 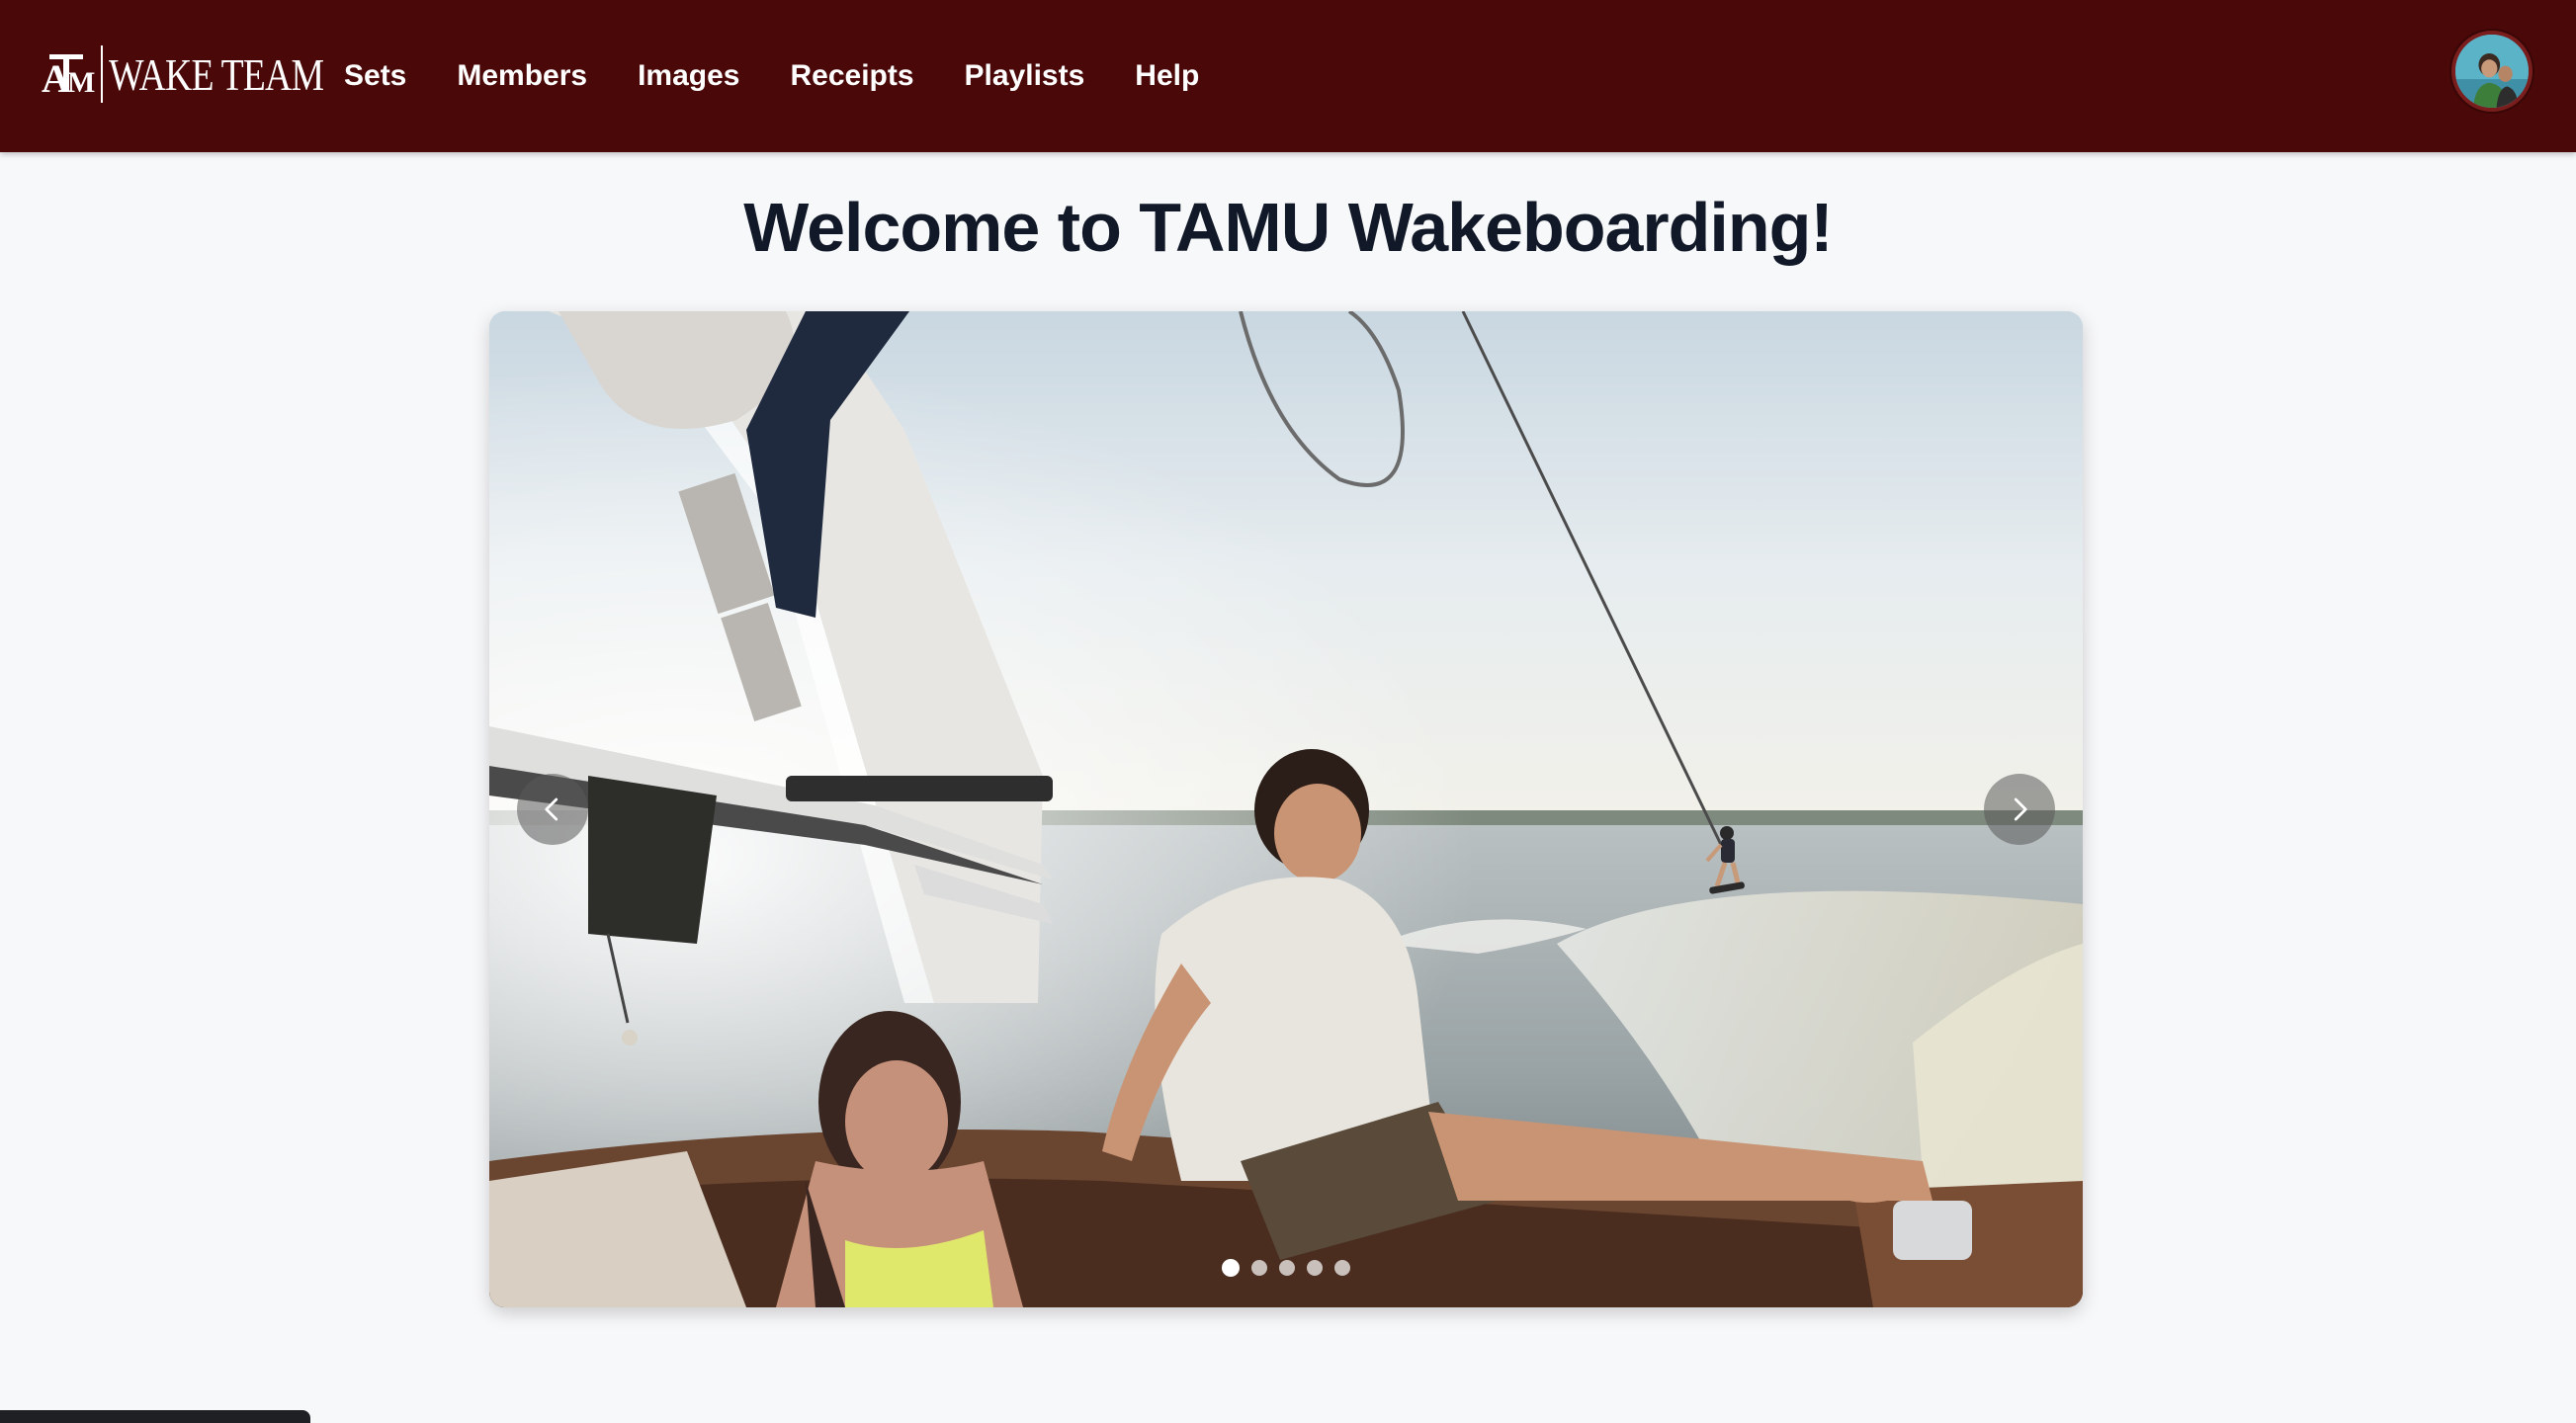 I want to click on carousel-next-button, so click(x=2019, y=809).